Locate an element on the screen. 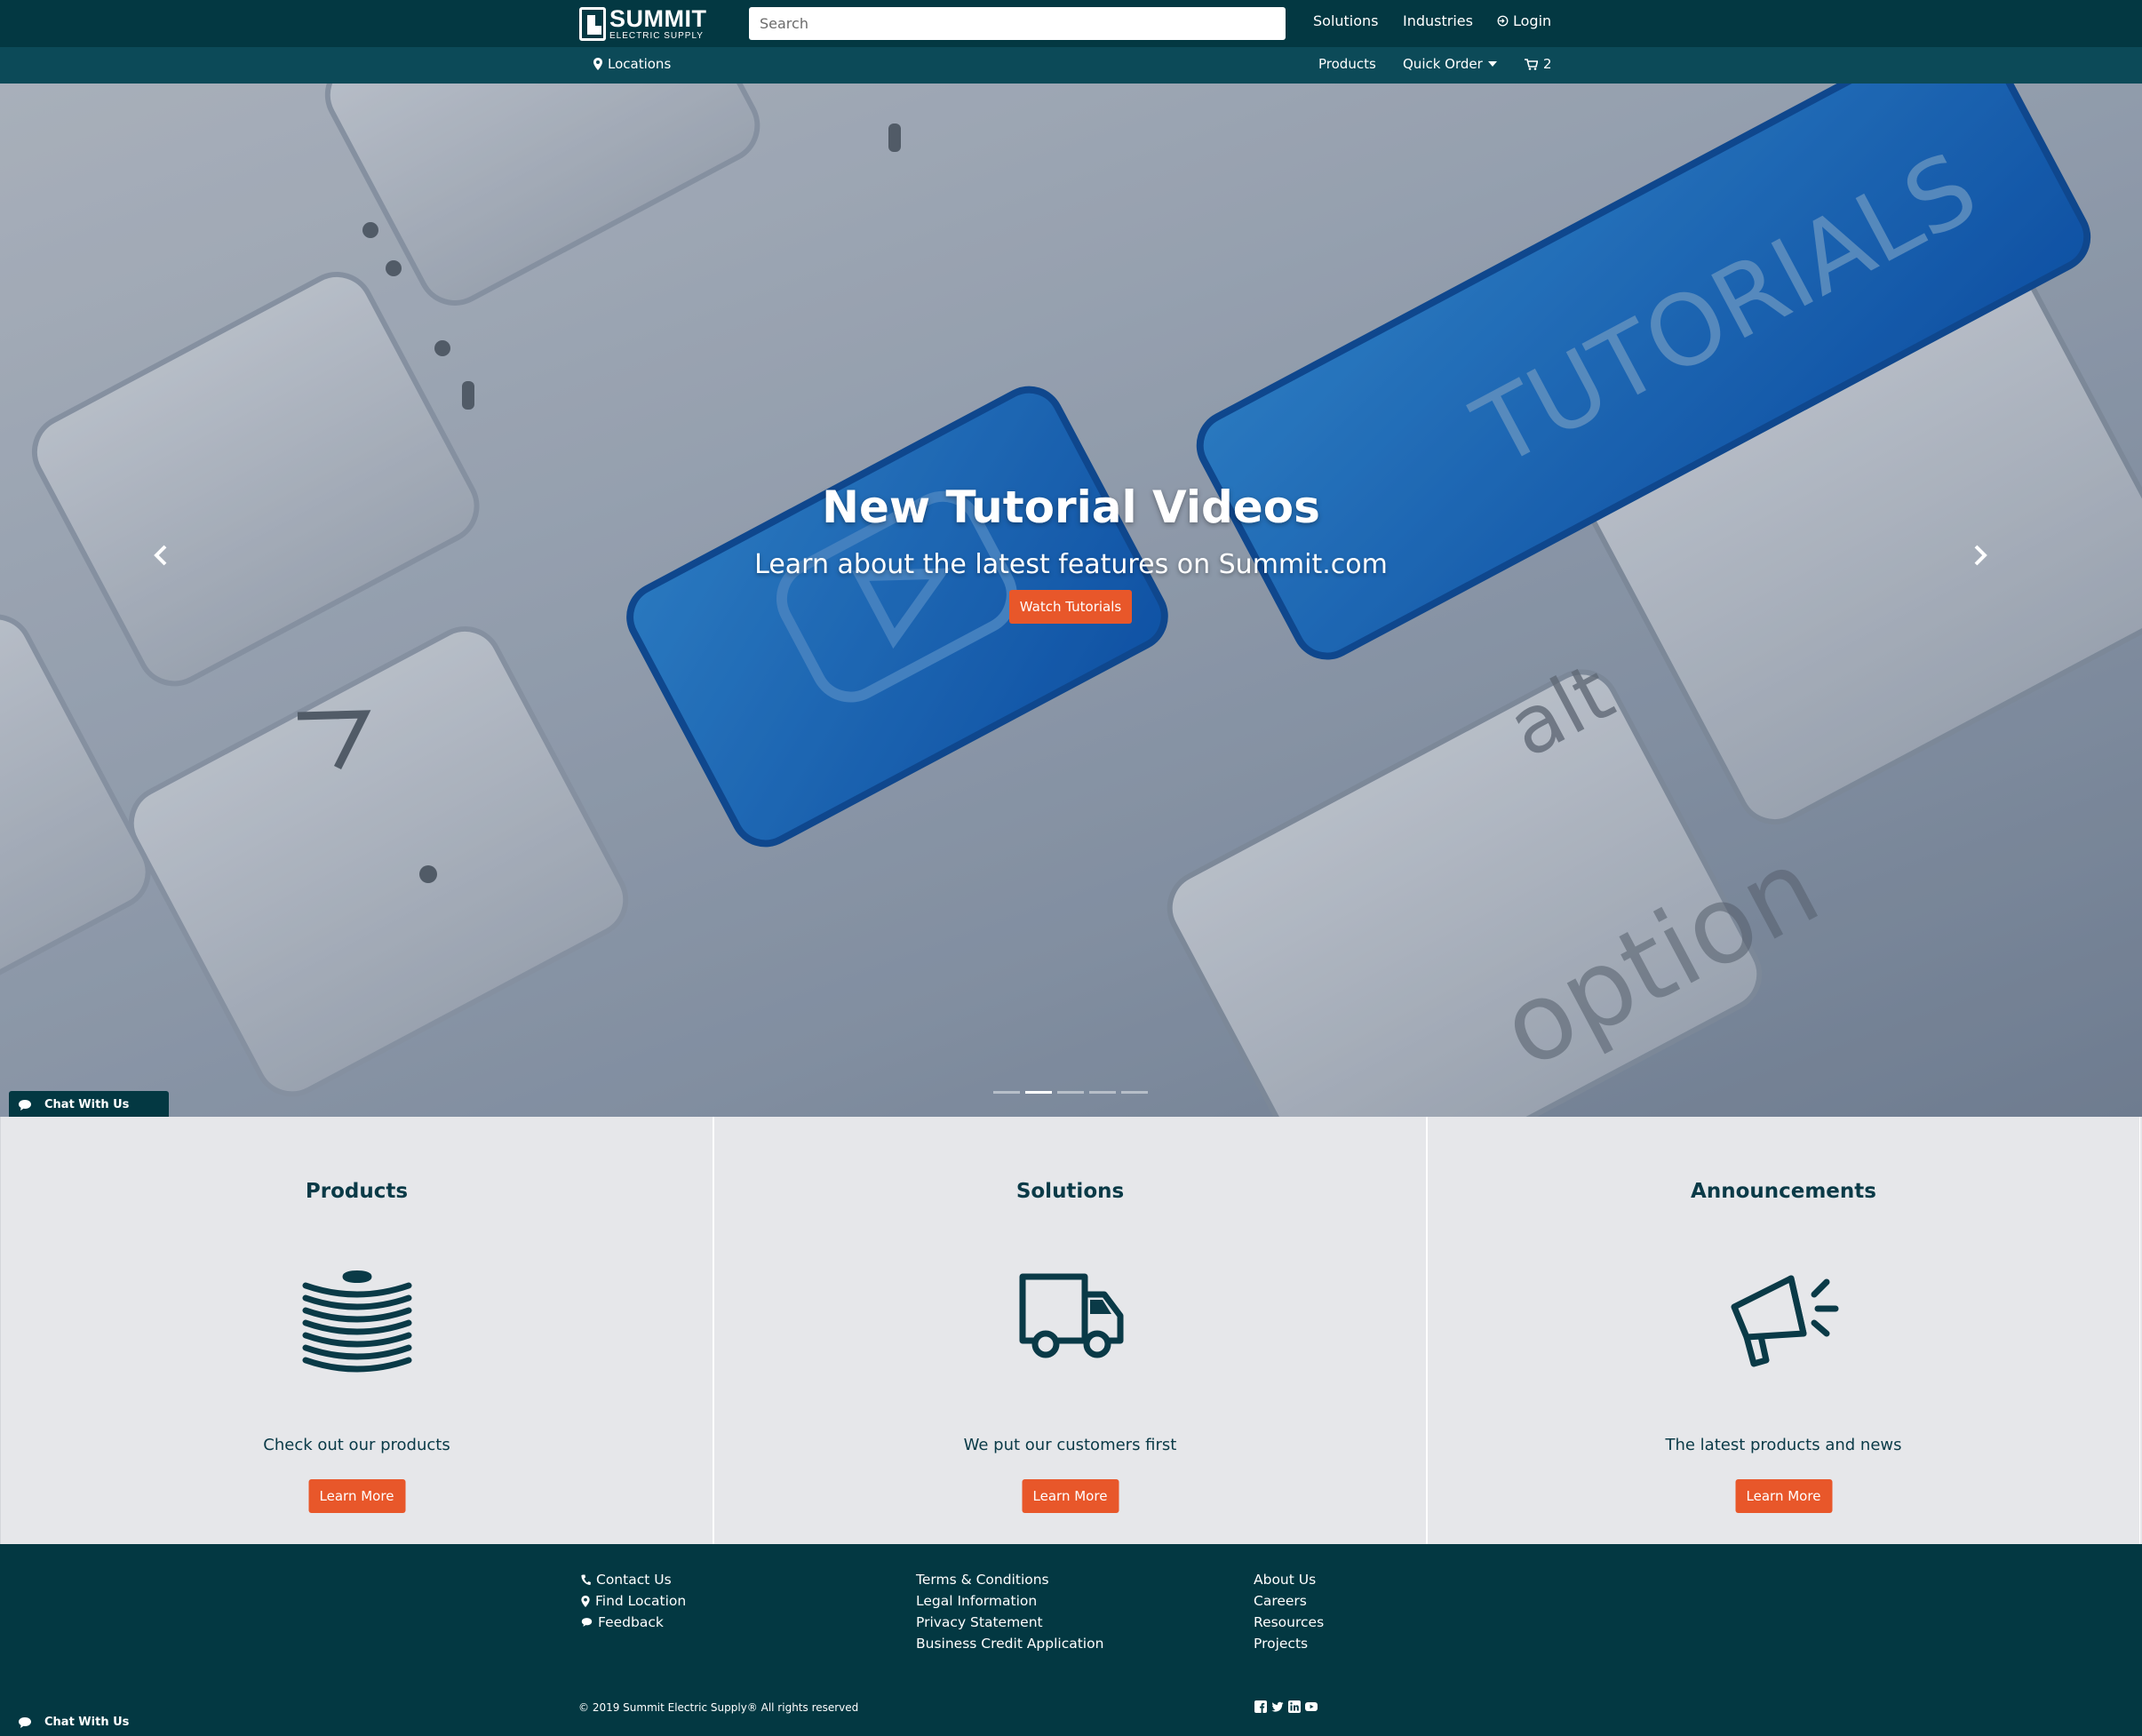 Image resolution: width=2142 pixels, height=1736 pixels. megaphone-icon is located at coordinates (1784, 1321).